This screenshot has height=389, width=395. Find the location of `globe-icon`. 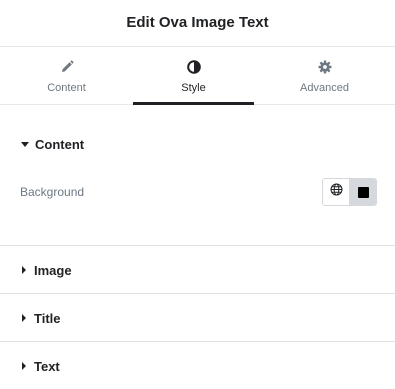

globe-icon is located at coordinates (336, 192).